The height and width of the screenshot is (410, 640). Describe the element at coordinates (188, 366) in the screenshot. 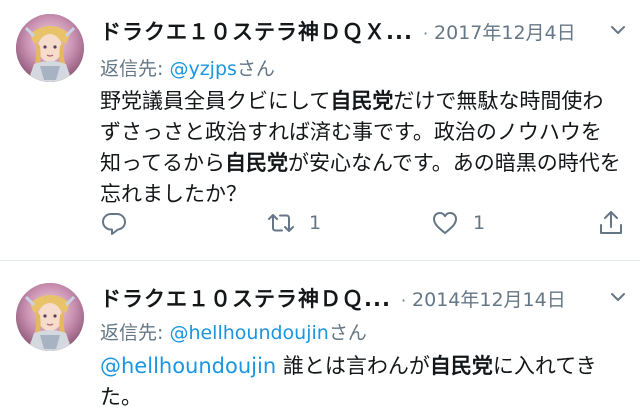

I see `mention-link: @hellhoundoujin` at that location.